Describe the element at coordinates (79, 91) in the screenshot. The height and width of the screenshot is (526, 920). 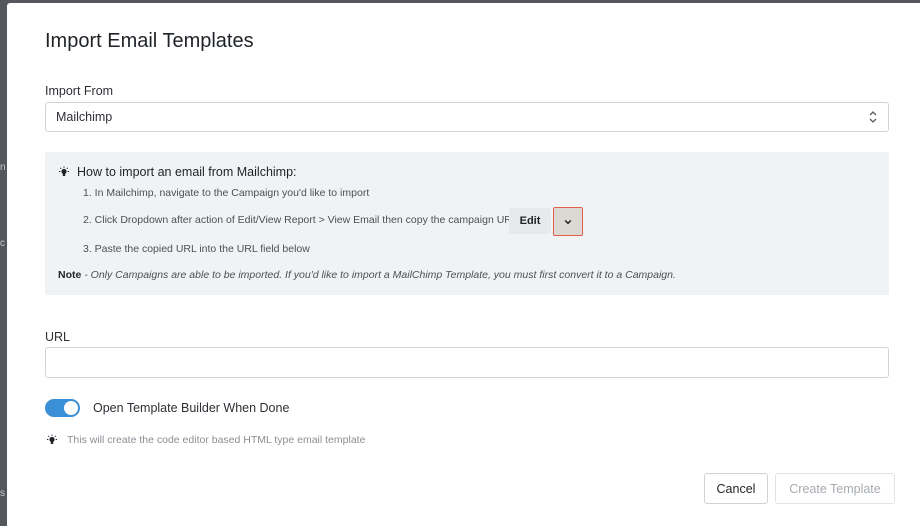
I see `import-from-label: Import From` at that location.